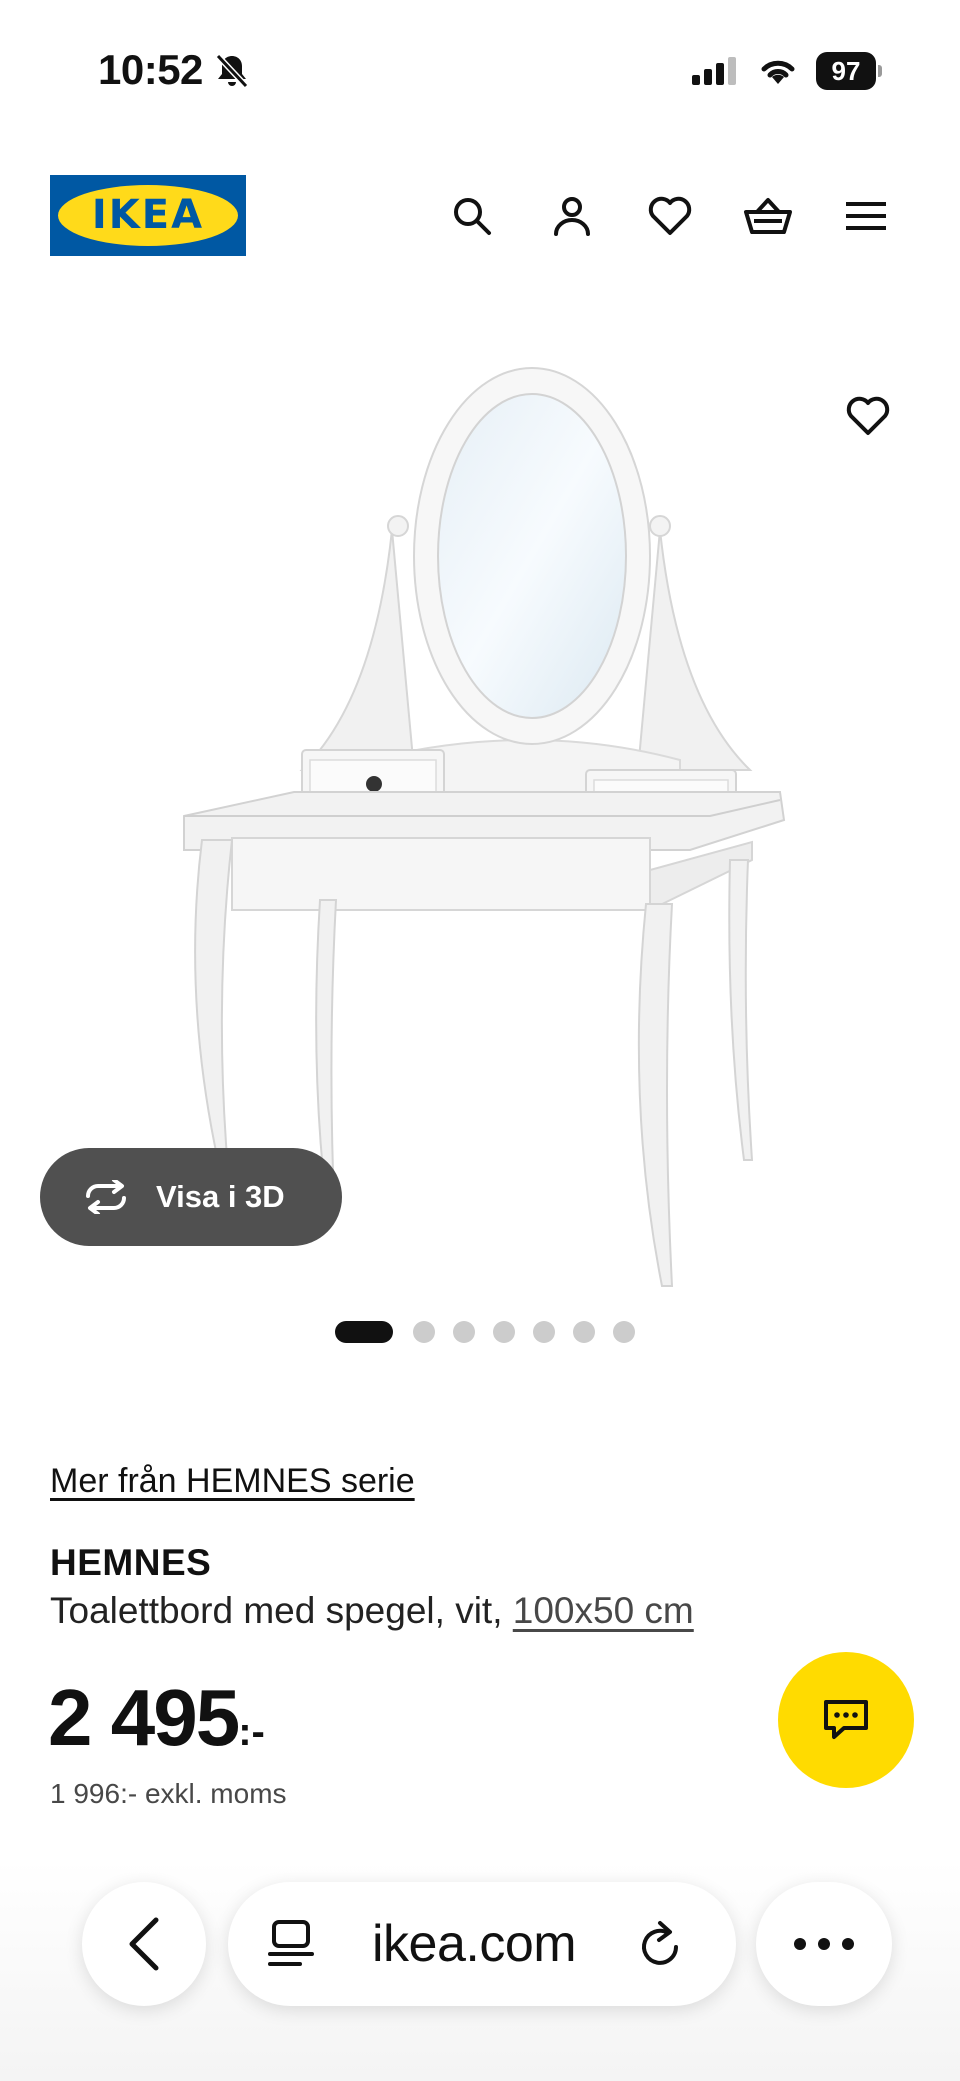  I want to click on ikea-logo: IKEA, so click(148, 215).